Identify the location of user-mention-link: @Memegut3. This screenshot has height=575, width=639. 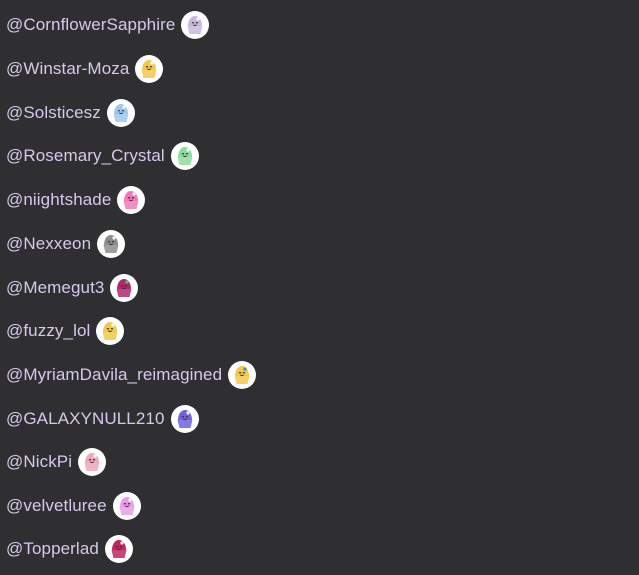
(55, 288).